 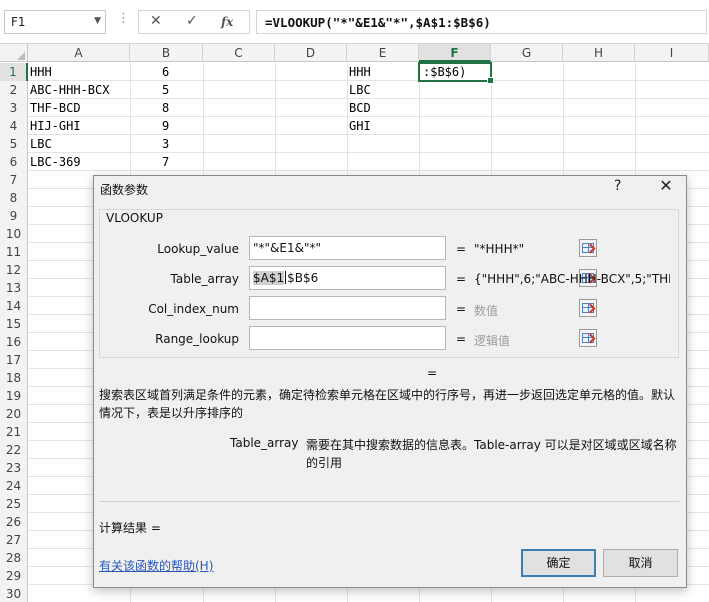 I want to click on column-header-a: A, so click(x=79, y=53).